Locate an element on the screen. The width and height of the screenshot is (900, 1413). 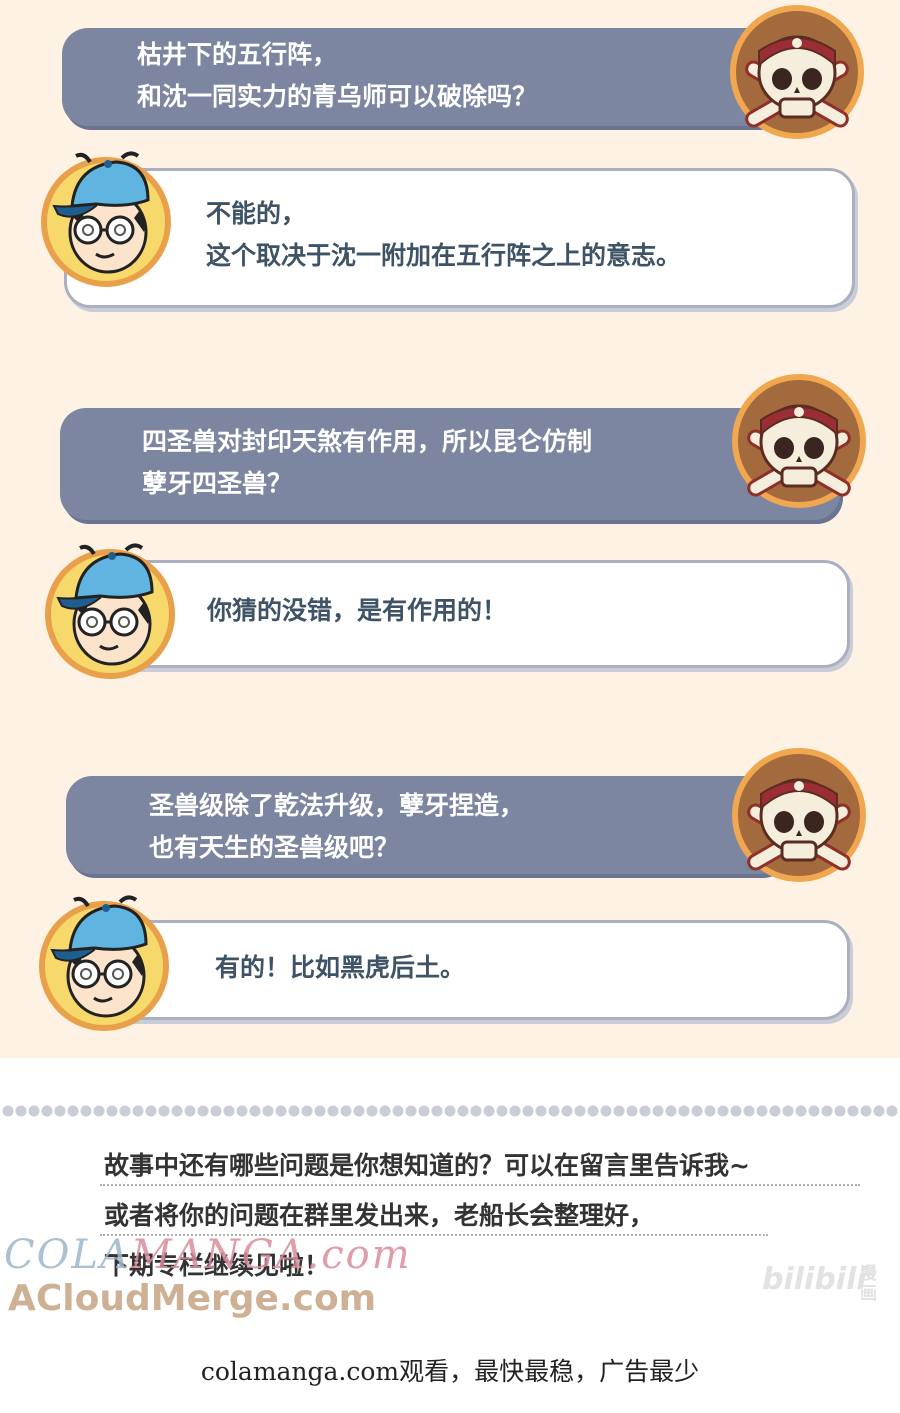
dotted-divider is located at coordinates (450, 1111).